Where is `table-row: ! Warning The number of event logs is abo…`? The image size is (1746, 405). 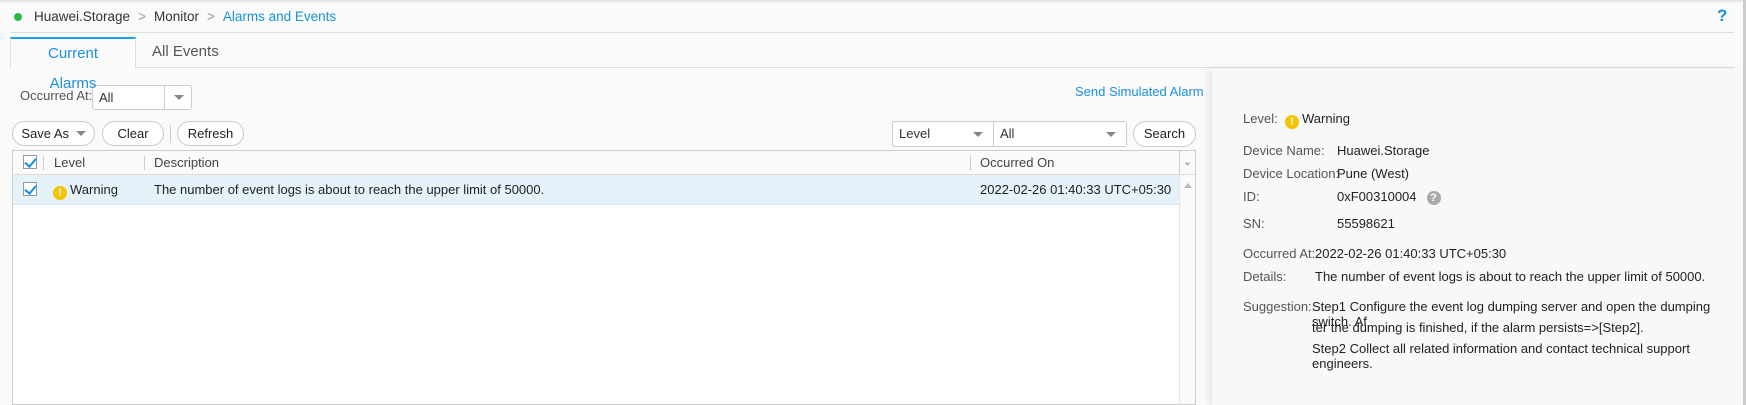 table-row: ! Warning The number of event logs is abo… is located at coordinates (596, 190).